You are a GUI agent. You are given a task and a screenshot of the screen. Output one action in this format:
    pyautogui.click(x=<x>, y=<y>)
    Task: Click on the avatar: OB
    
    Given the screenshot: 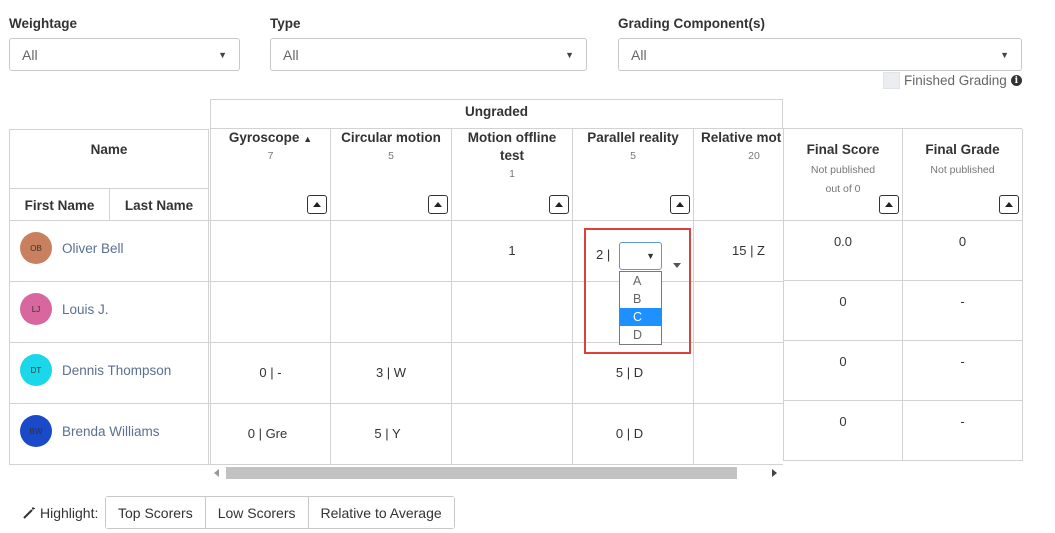 What is the action you would take?
    pyautogui.click(x=36, y=248)
    